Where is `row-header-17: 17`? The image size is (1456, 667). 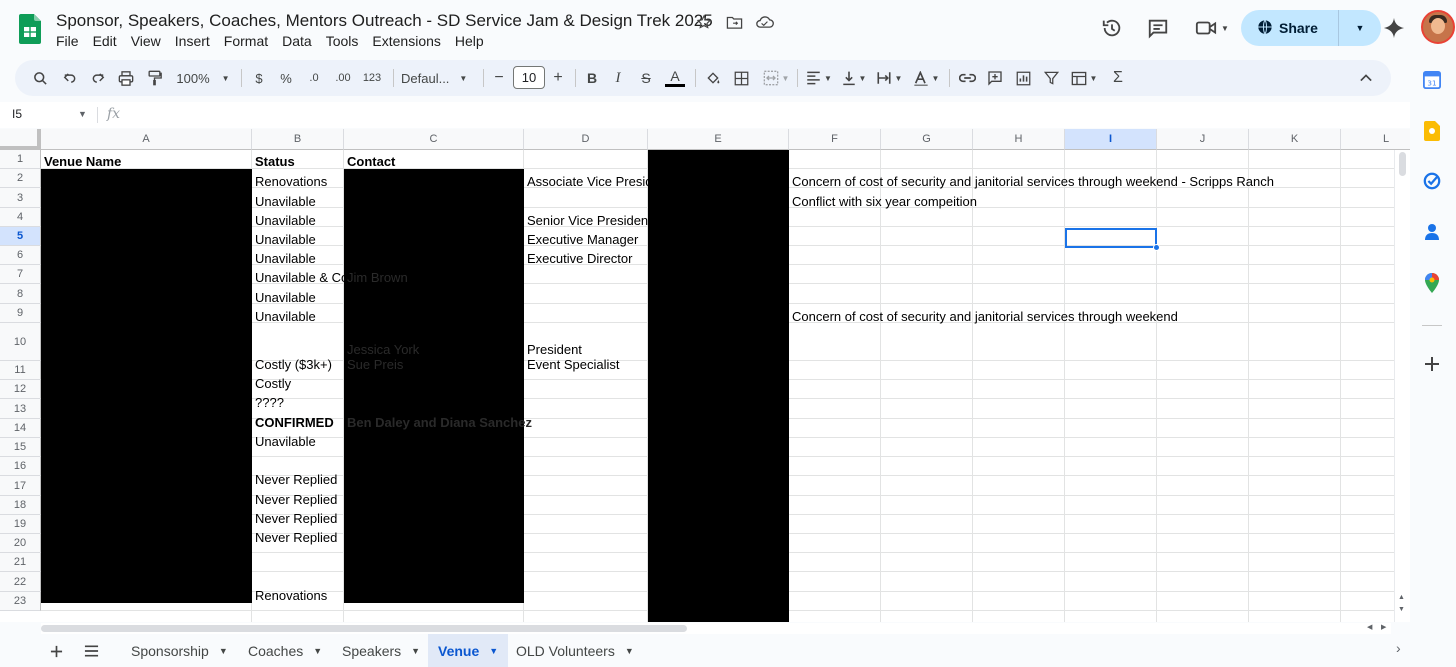
row-header-17: 17 is located at coordinates (20, 486).